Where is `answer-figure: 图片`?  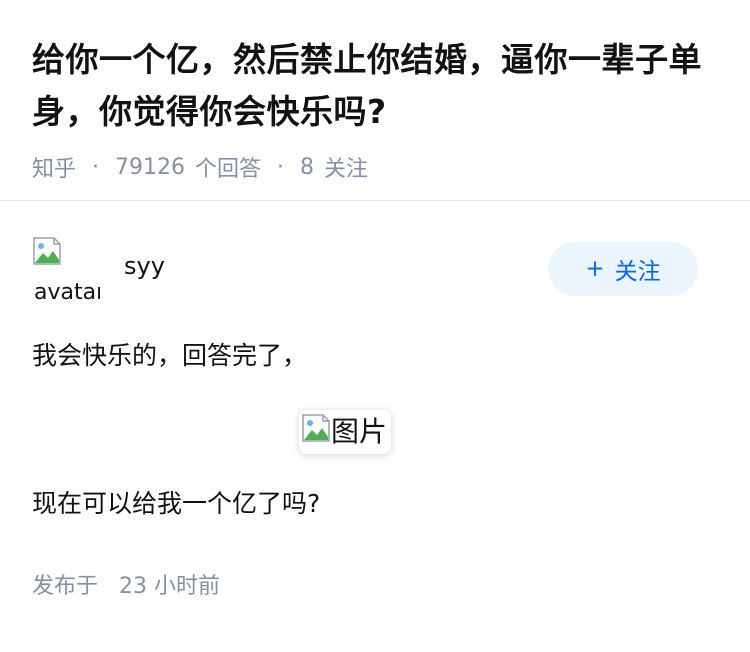 answer-figure: 图片 is located at coordinates (365, 432).